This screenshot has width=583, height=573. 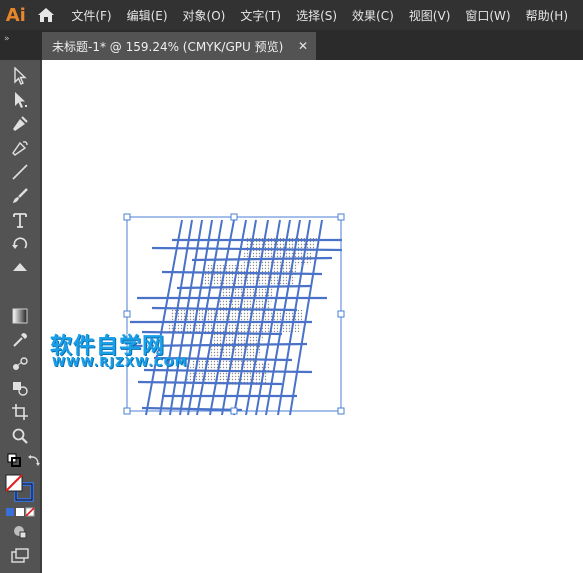 I want to click on line-tool-icon, so click(x=20, y=172).